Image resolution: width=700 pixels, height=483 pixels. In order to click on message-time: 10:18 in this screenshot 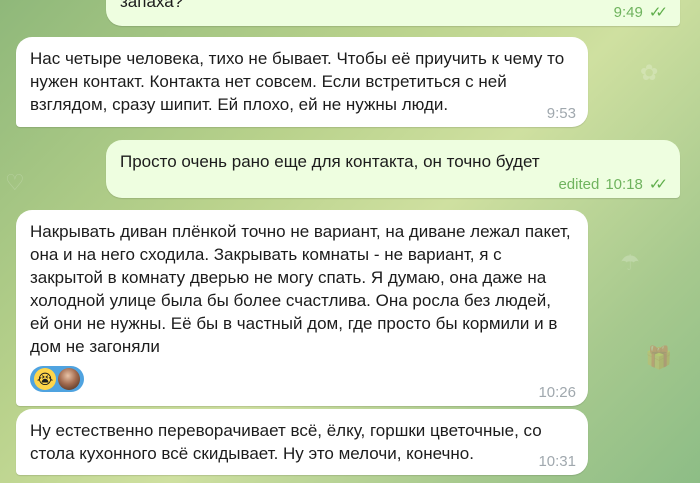, I will do `click(624, 184)`.